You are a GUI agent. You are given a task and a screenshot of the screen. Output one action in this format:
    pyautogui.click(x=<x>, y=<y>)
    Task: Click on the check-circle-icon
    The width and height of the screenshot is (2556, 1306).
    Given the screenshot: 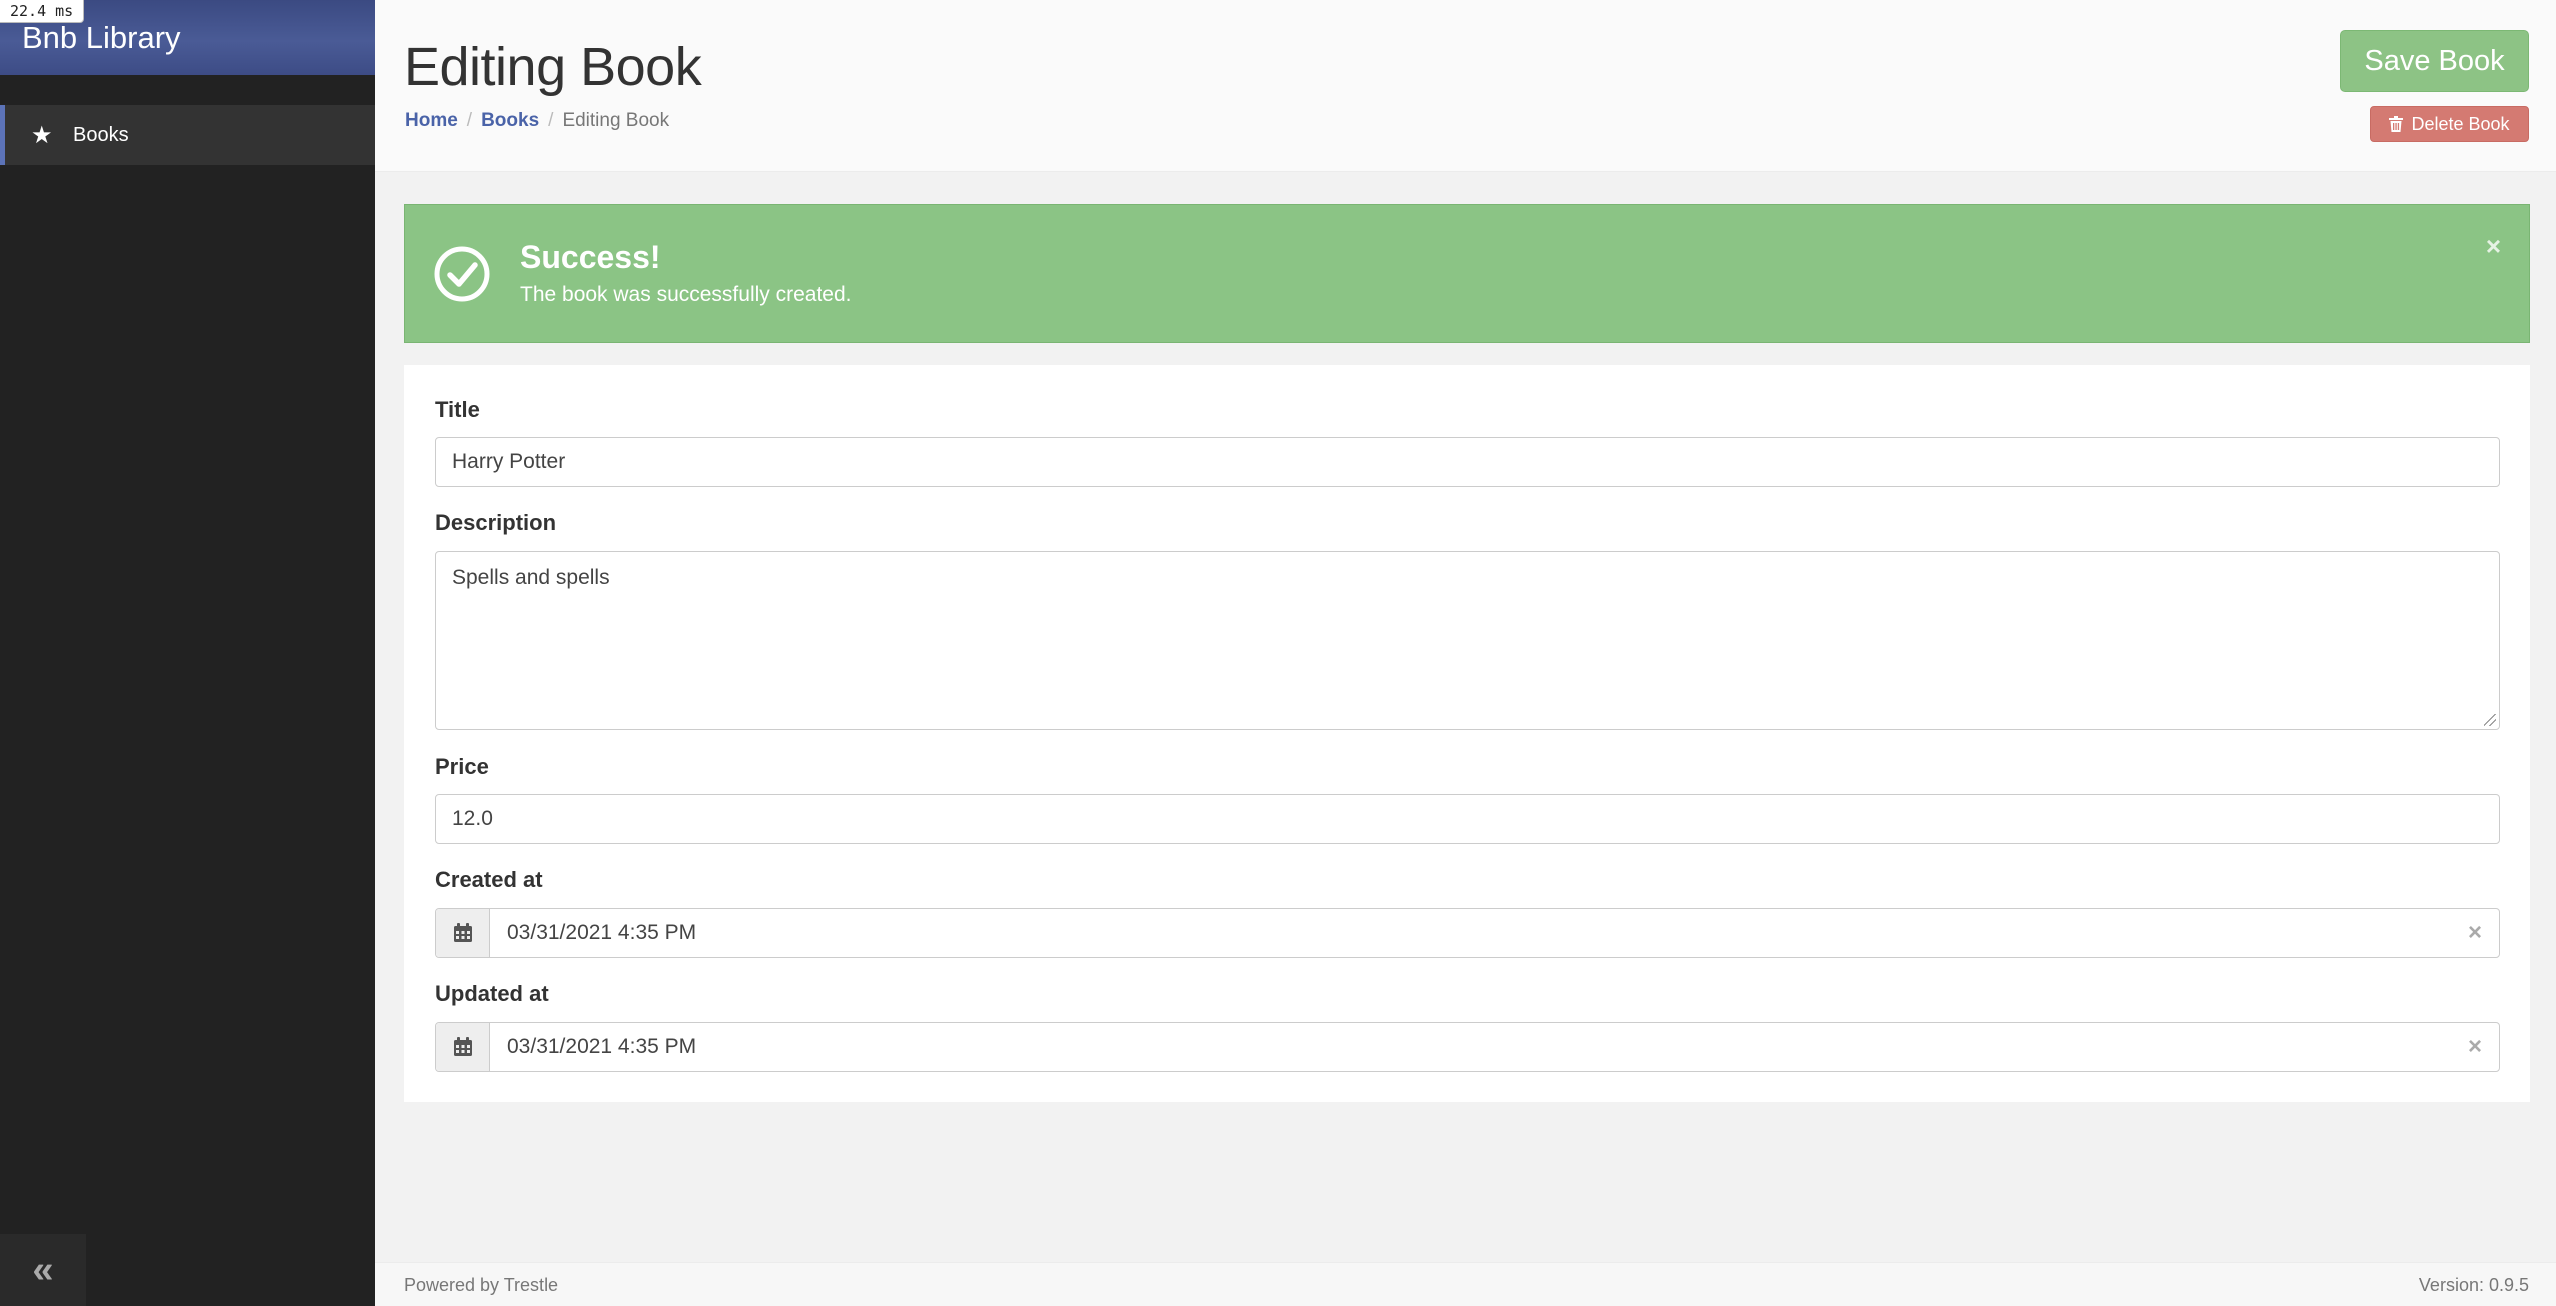 What is the action you would take?
    pyautogui.click(x=462, y=274)
    